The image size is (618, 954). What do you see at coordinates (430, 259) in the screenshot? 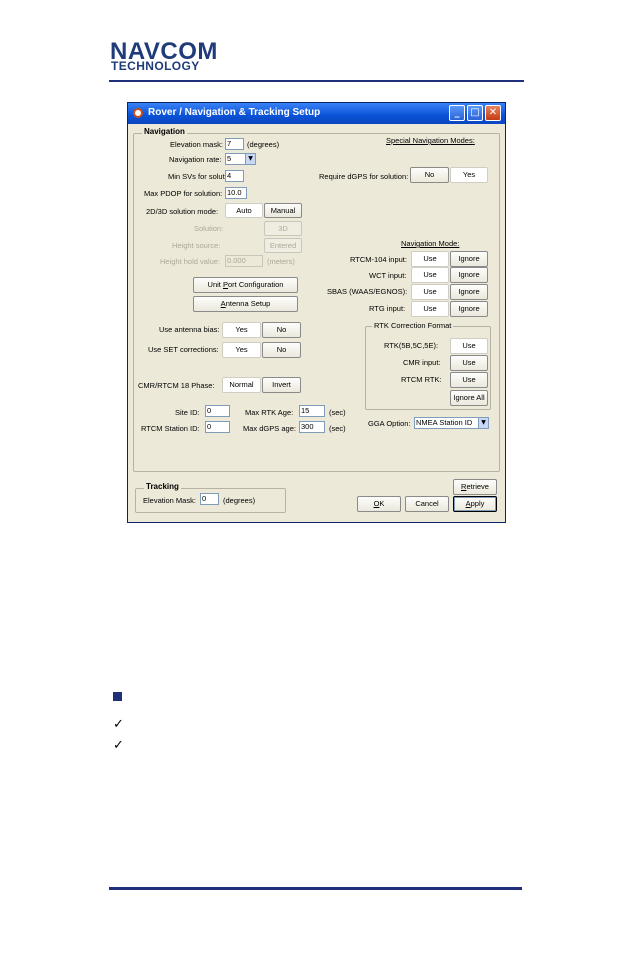
I see `rtcm104-use-button: Use` at bounding box center [430, 259].